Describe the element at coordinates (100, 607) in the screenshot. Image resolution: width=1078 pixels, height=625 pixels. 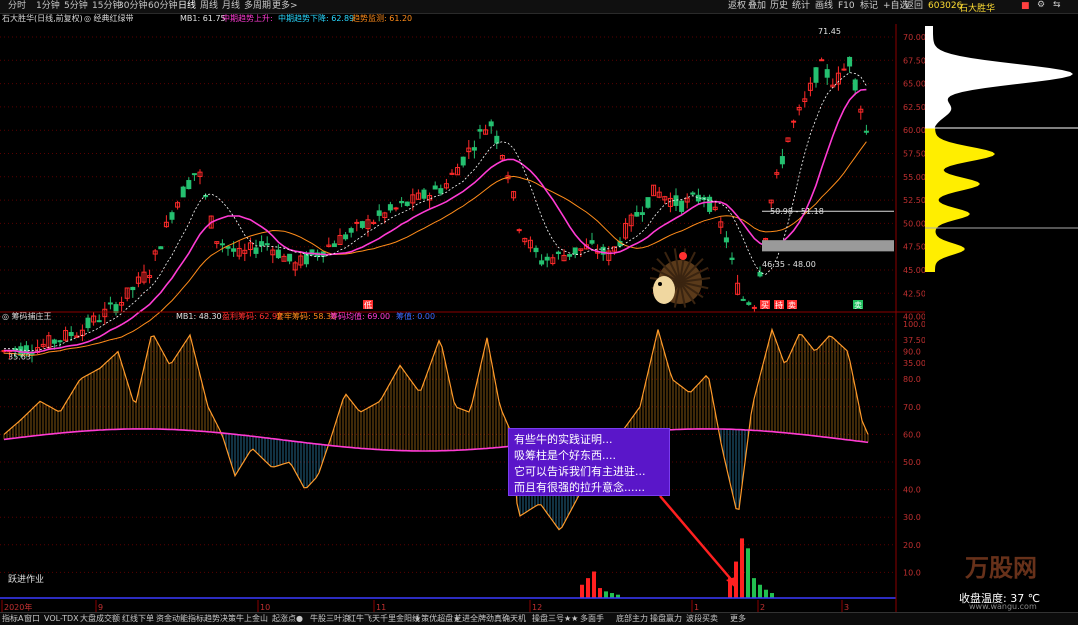
I see `date-tick-label: 9` at that location.